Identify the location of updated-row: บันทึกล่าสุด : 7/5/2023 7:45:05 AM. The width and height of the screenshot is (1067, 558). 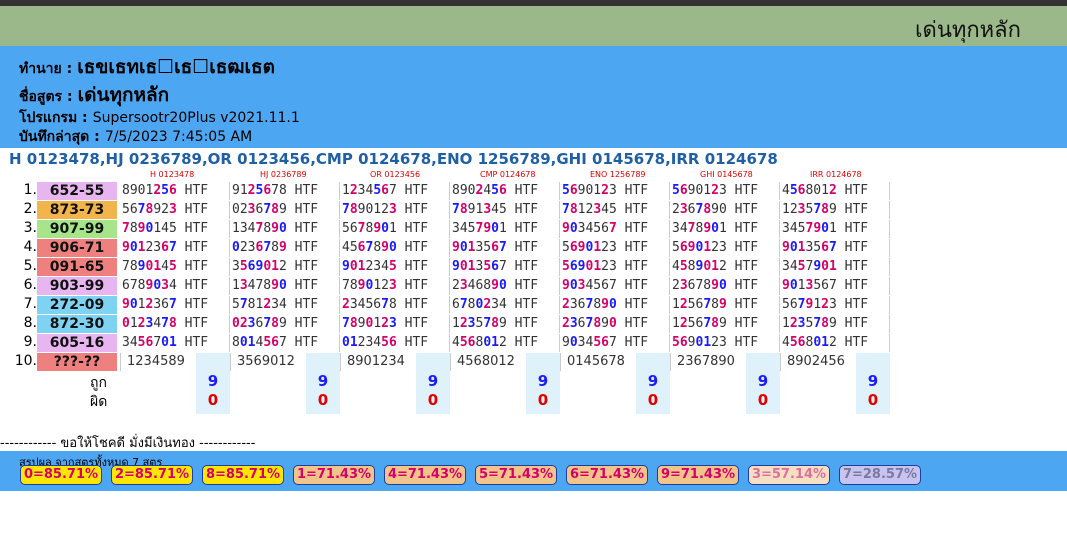
(135, 137).